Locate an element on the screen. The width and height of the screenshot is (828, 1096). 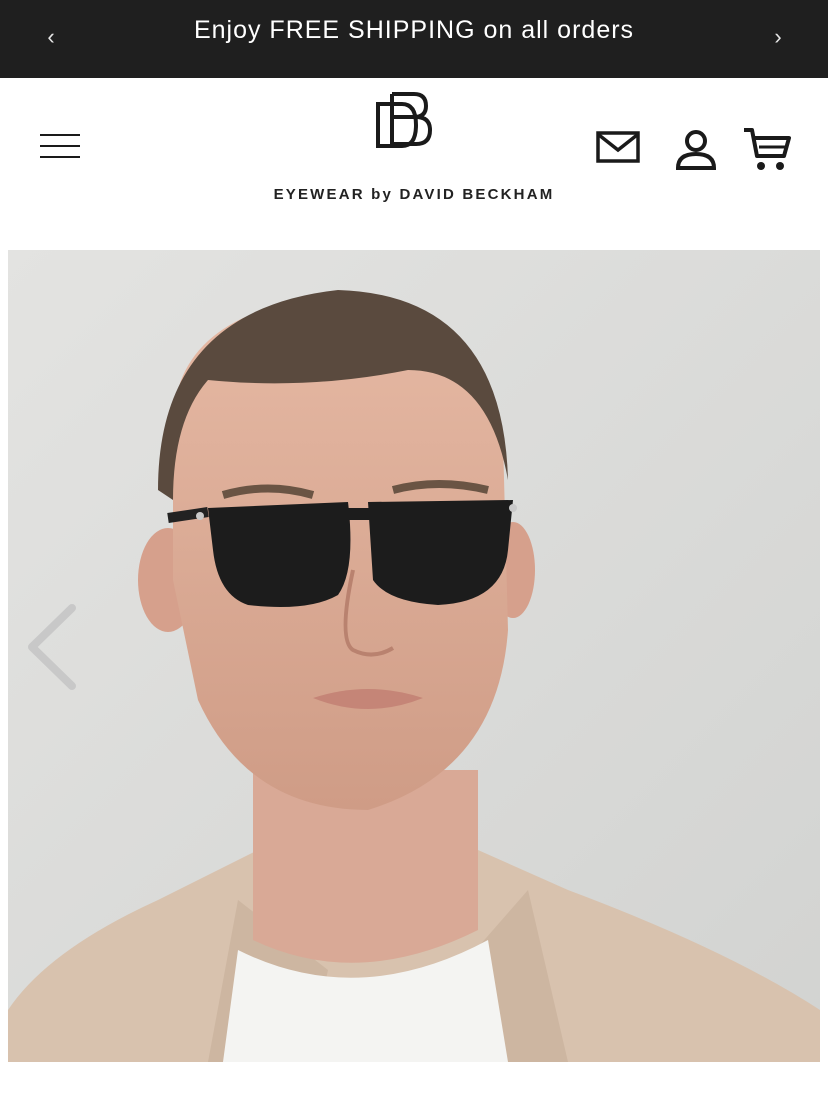
menu-button is located at coordinates (61, 147).